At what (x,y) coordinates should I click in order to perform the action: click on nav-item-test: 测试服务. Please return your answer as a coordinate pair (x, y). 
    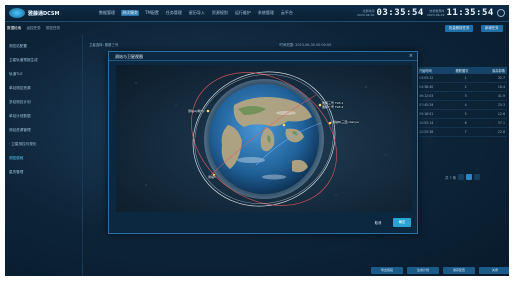
    Looking at the image, I should click on (130, 13).